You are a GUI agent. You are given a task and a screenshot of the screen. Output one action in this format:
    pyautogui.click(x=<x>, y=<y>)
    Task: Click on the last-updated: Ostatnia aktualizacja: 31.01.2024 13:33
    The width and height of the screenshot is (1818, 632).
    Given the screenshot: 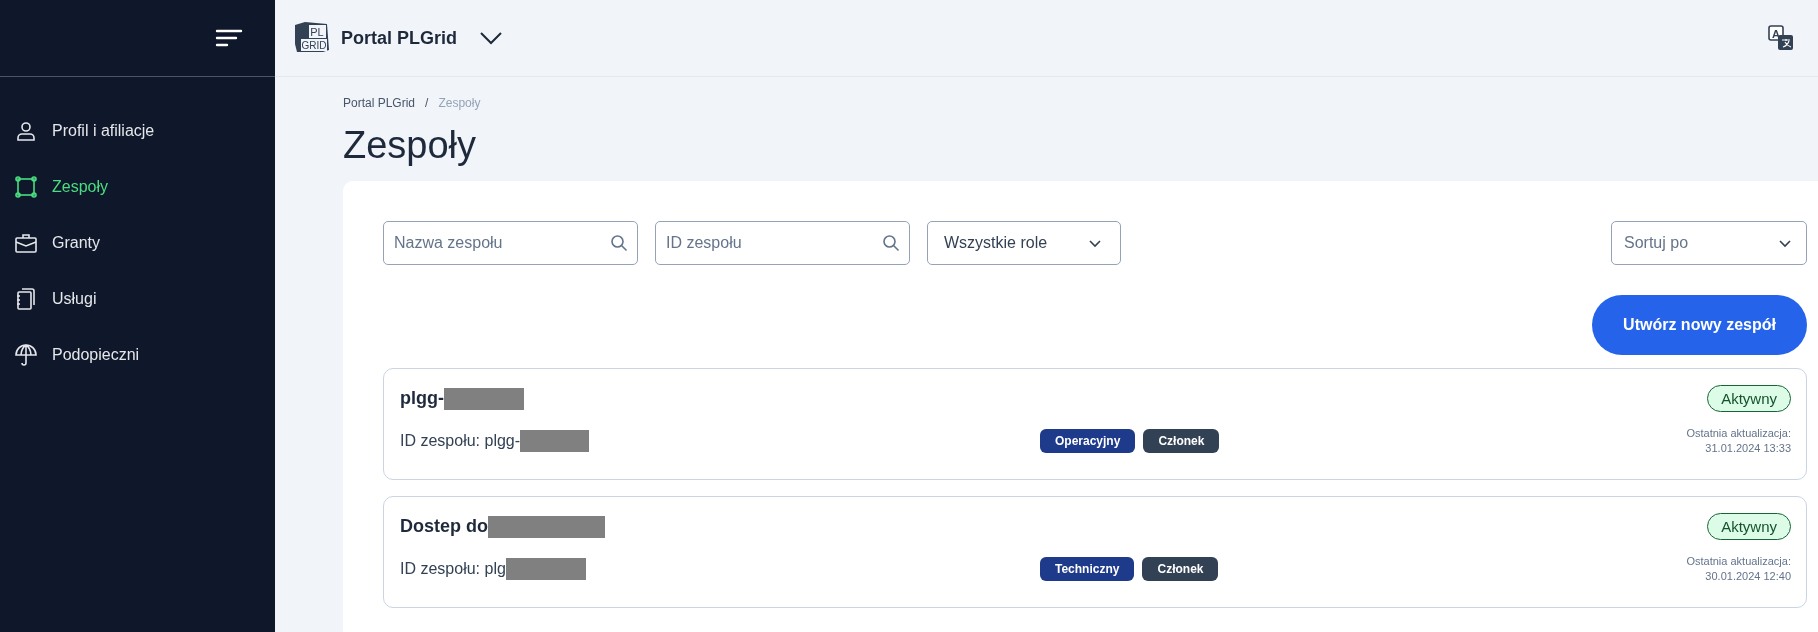 What is the action you would take?
    pyautogui.click(x=1738, y=441)
    